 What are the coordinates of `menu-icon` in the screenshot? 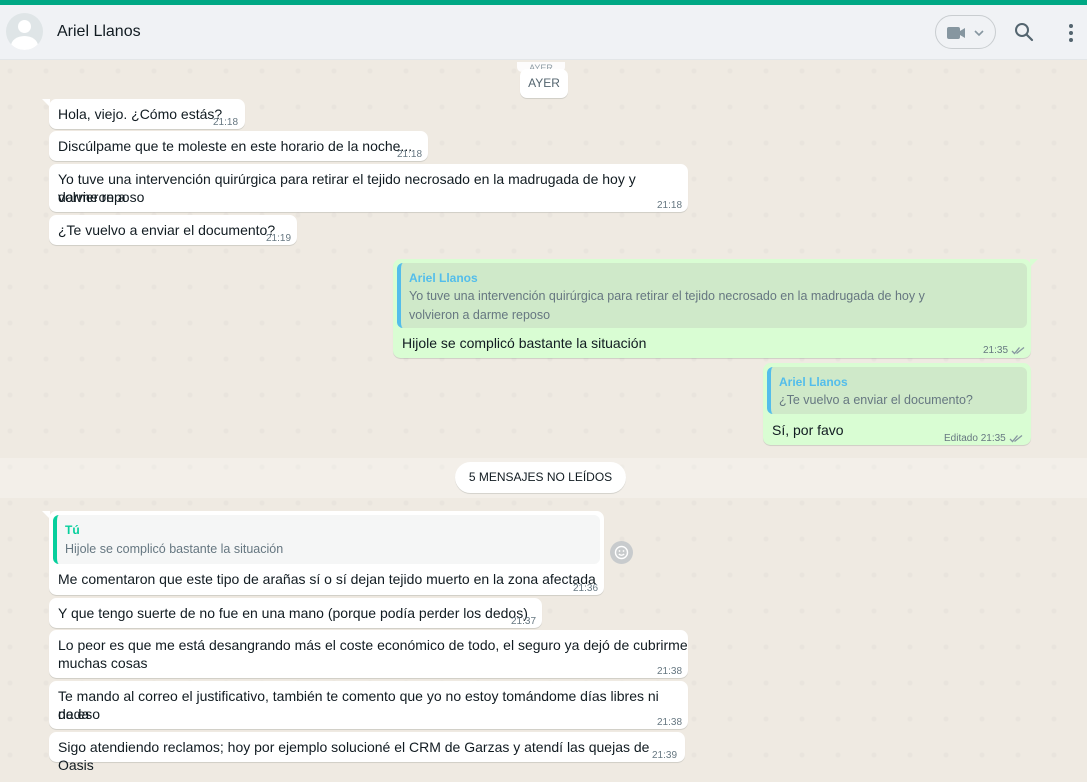 It's located at (1071, 33).